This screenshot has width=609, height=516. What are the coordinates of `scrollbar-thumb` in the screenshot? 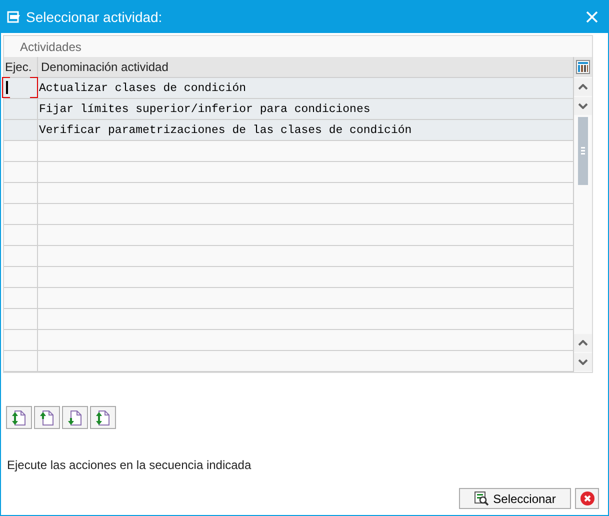 It's located at (583, 151).